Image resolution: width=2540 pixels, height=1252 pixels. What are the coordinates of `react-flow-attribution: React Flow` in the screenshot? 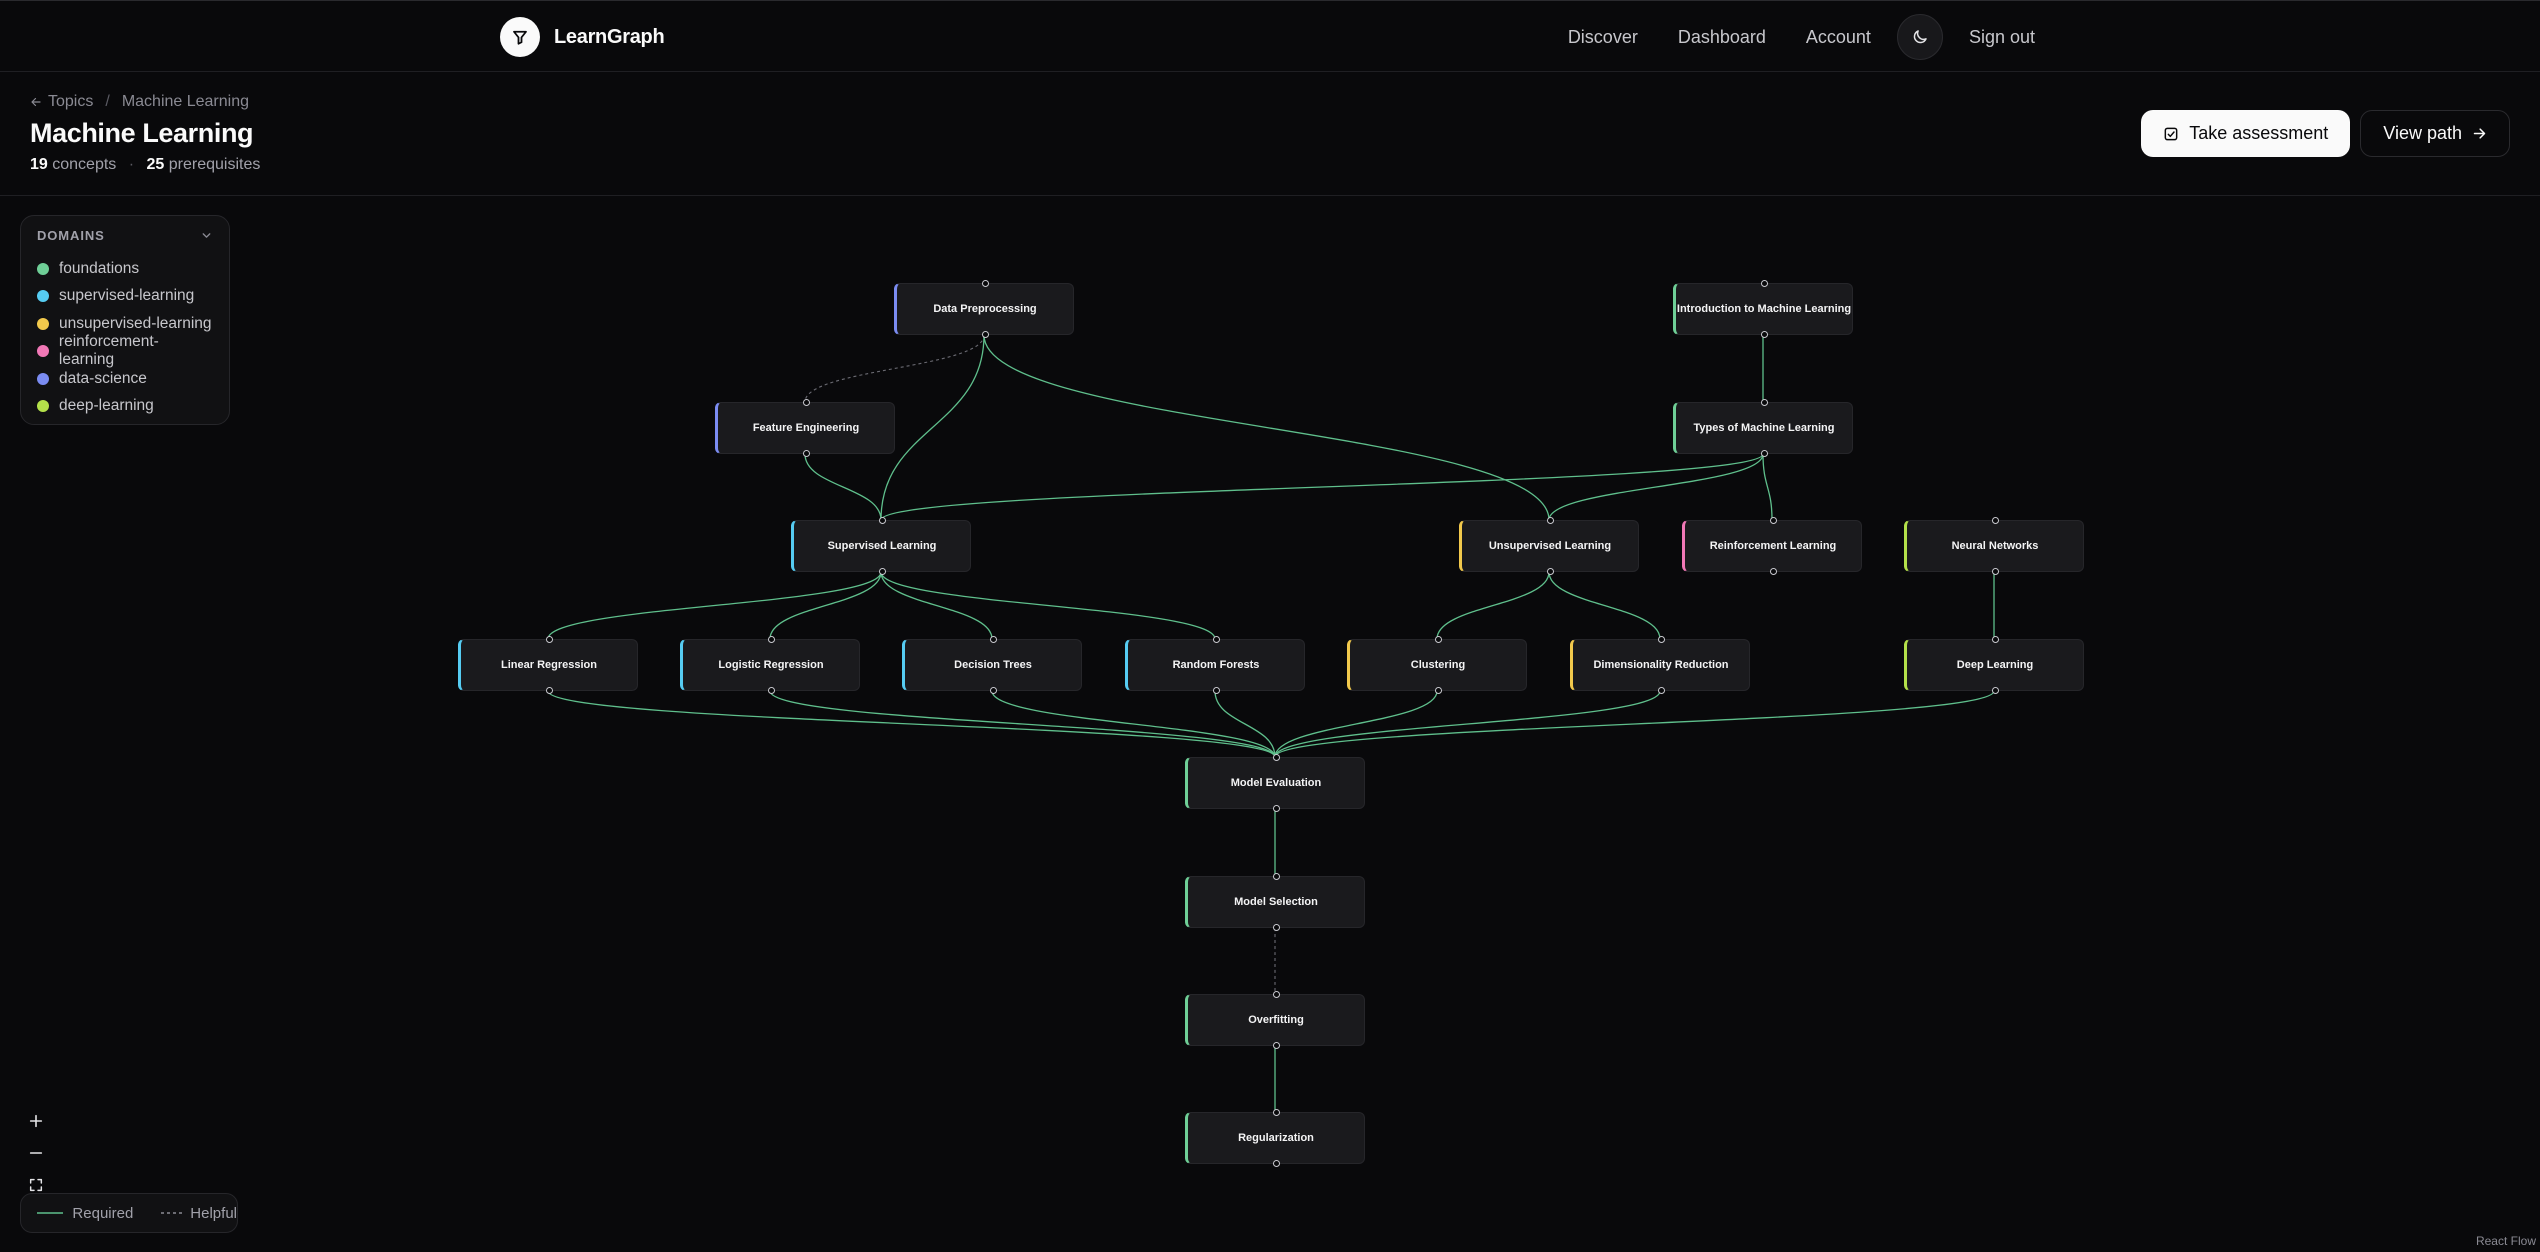 It's located at (2506, 1241).